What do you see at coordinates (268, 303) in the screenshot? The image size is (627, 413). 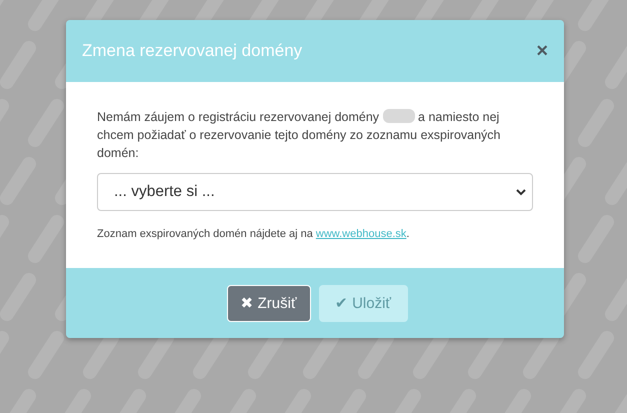 I see `cancel-button: ✖ Zrušiť` at bounding box center [268, 303].